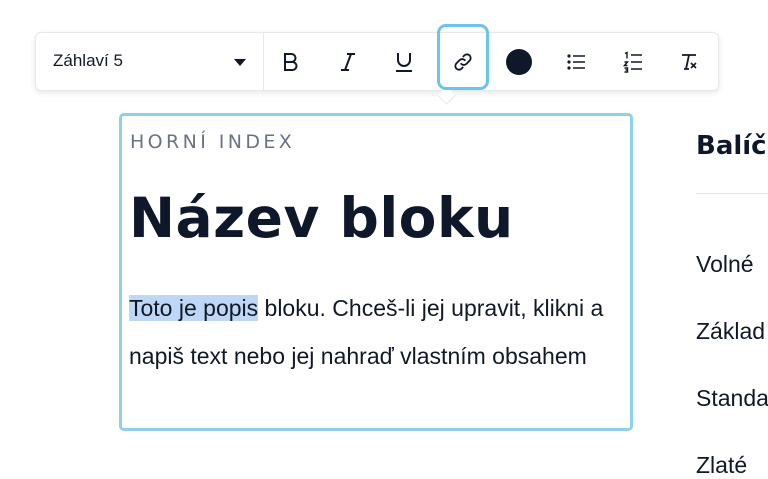  What do you see at coordinates (463, 61) in the screenshot?
I see `link-icon` at bounding box center [463, 61].